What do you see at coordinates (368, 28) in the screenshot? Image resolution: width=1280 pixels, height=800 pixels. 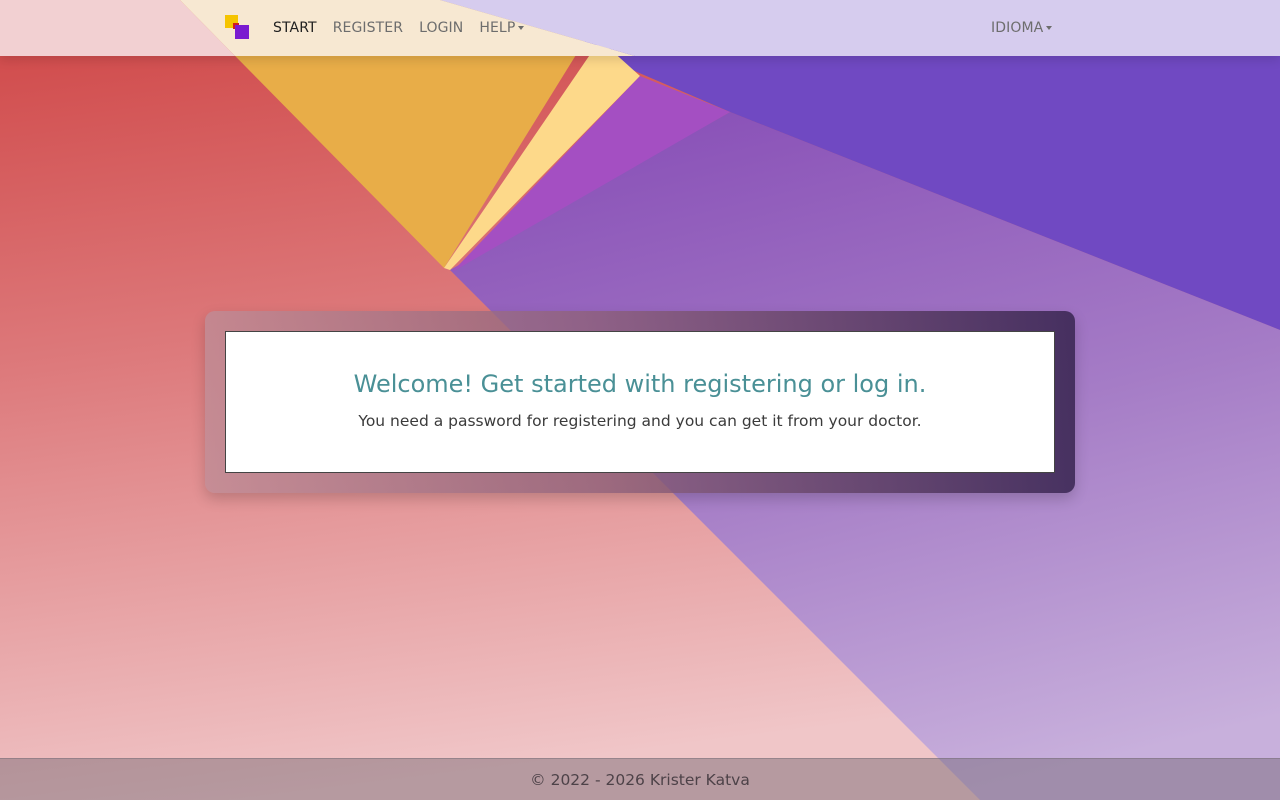 I see `nav-register-link: REGISTER` at bounding box center [368, 28].